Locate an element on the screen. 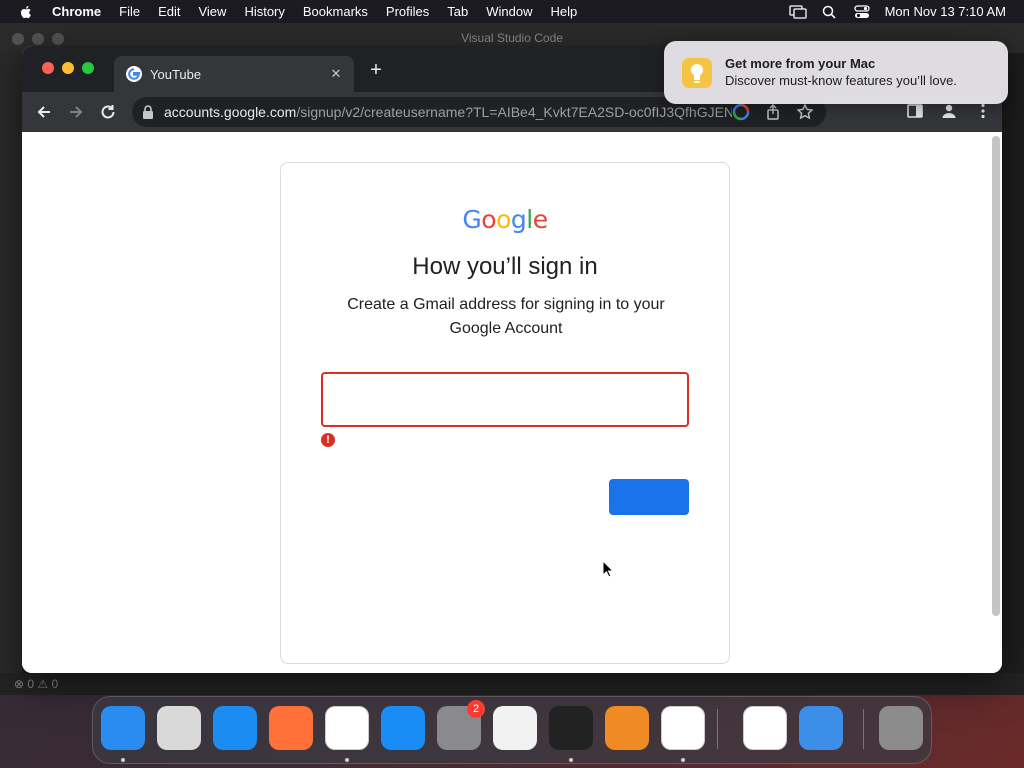 The height and width of the screenshot is (768, 1024). dock-visual-studio-icon is located at coordinates (765, 728).